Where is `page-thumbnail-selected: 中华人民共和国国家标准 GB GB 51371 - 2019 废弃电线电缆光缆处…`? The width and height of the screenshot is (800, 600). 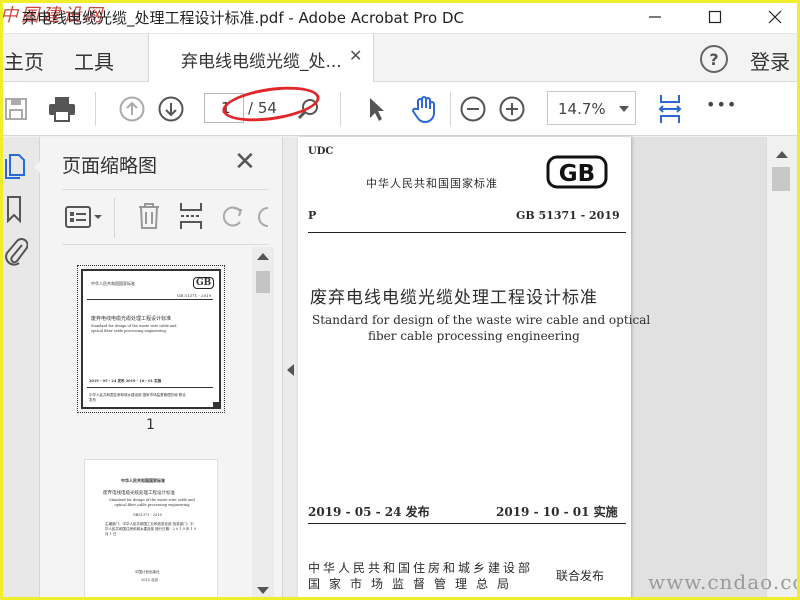 page-thumbnail-selected: 中华人民共和国国家标准 GB GB 51371 - 2019 废弃电线电缆光缆处… is located at coordinates (151, 339).